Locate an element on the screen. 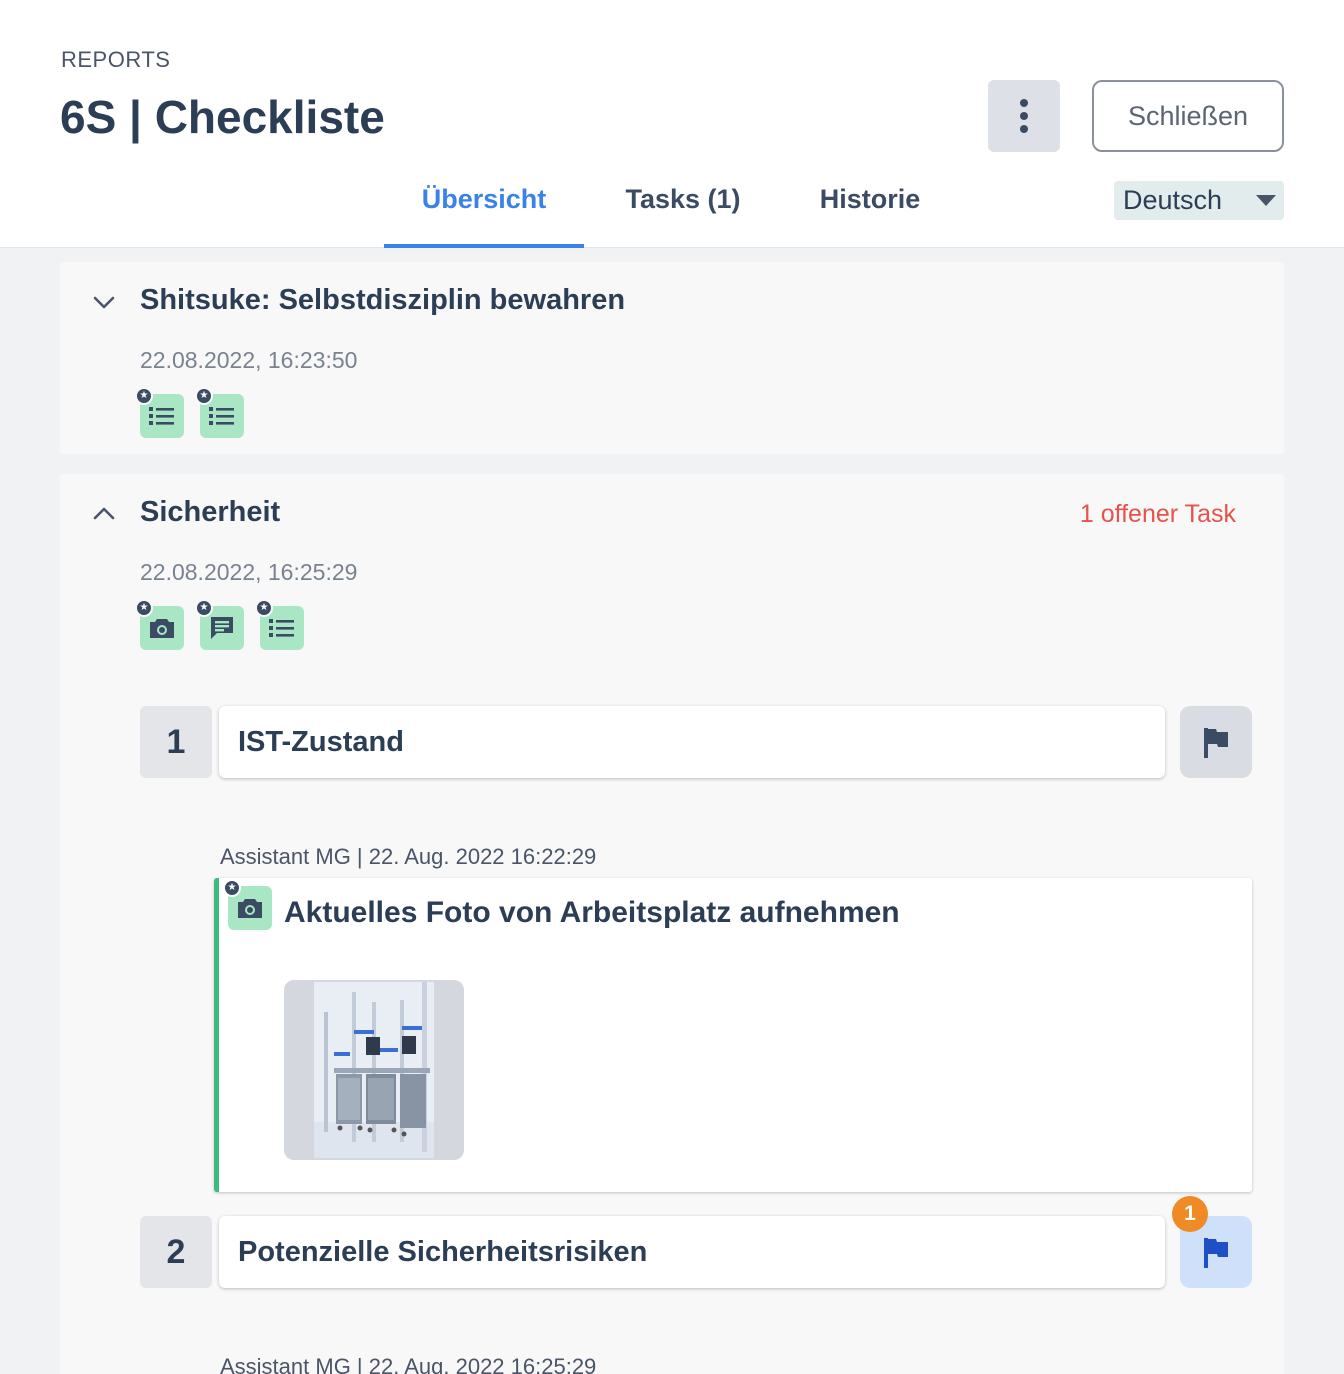 Image resolution: width=1344 pixels, height=1374 pixels. page-title: 6S | Checkliste is located at coordinates (222, 117).